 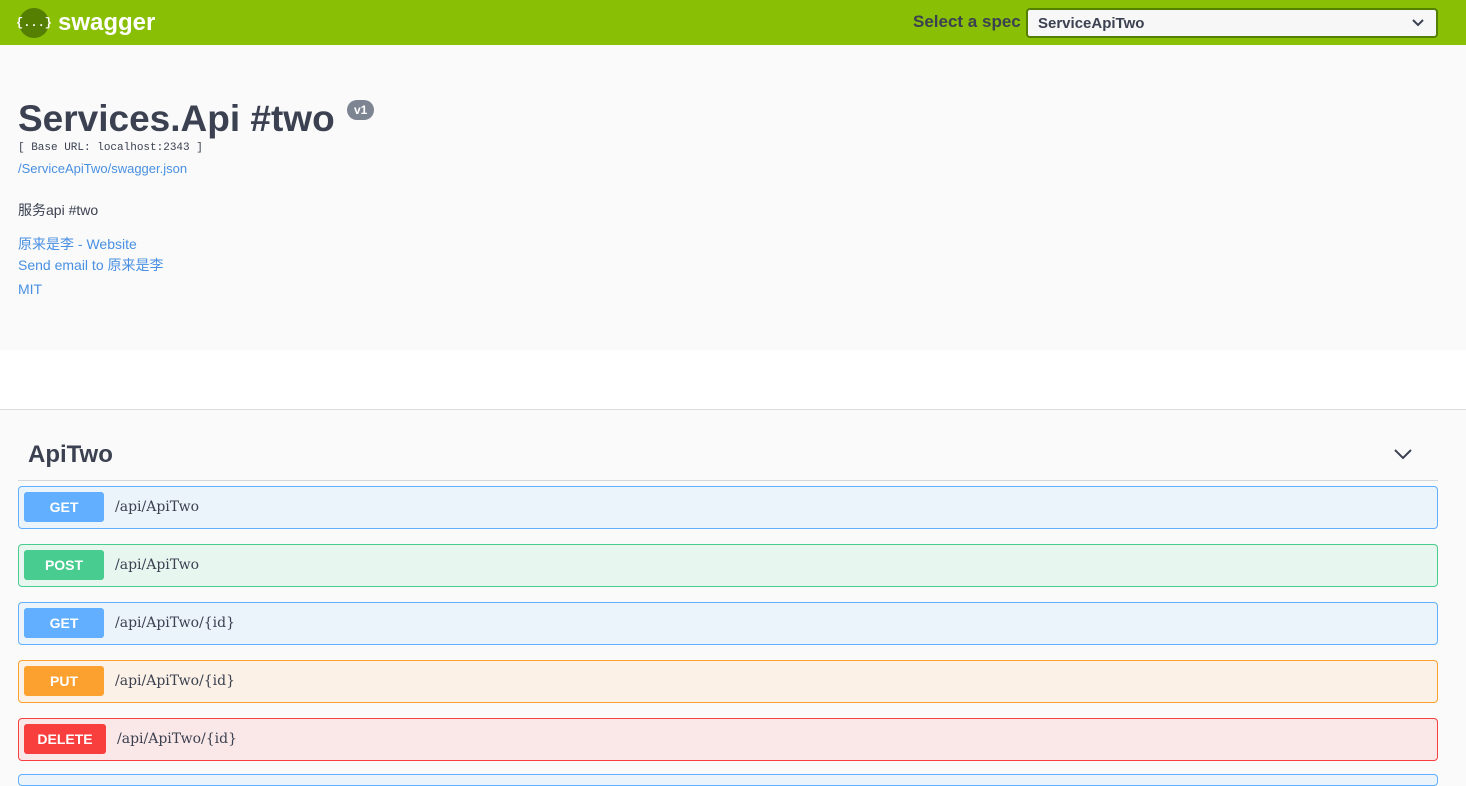 I want to click on operation-post-apitwo: POST /api/ApiTwo, so click(x=728, y=565).